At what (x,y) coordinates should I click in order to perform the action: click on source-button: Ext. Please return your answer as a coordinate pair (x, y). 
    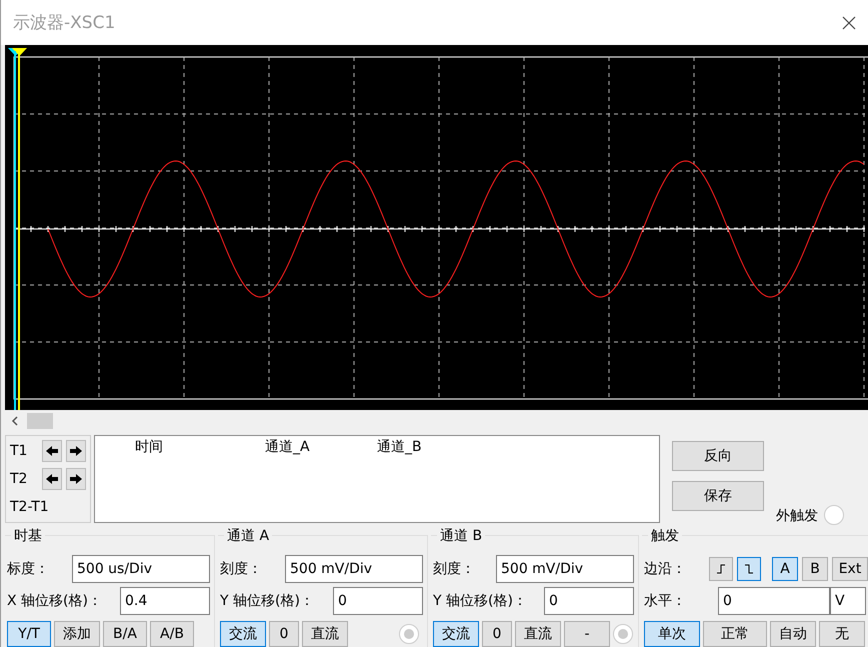
    Looking at the image, I should click on (850, 569).